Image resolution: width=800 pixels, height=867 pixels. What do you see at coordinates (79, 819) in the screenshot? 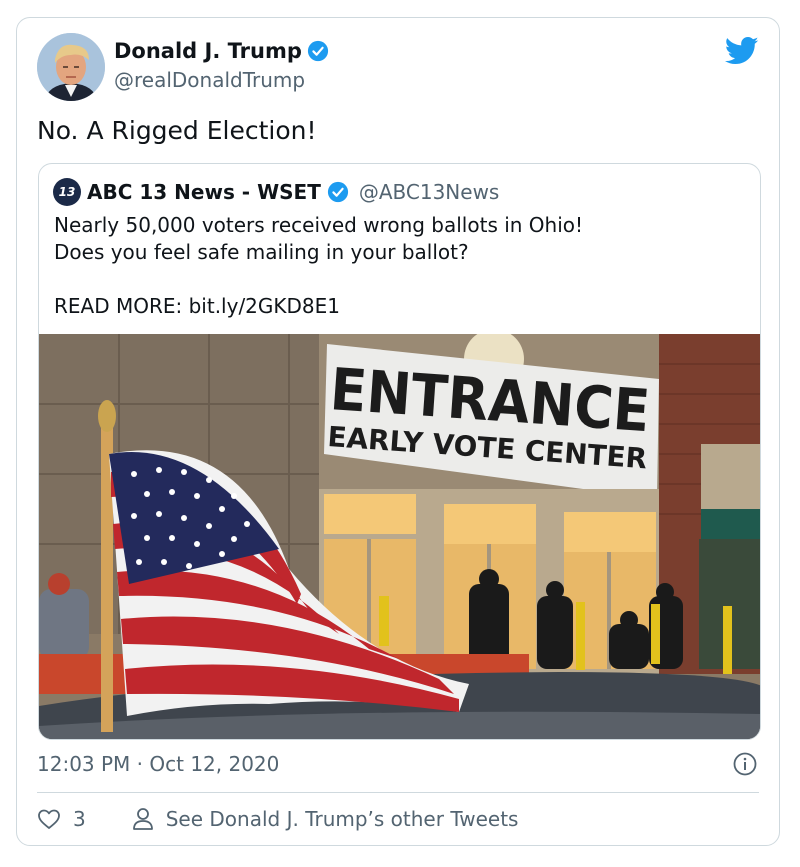
I see `like-count: 3` at bounding box center [79, 819].